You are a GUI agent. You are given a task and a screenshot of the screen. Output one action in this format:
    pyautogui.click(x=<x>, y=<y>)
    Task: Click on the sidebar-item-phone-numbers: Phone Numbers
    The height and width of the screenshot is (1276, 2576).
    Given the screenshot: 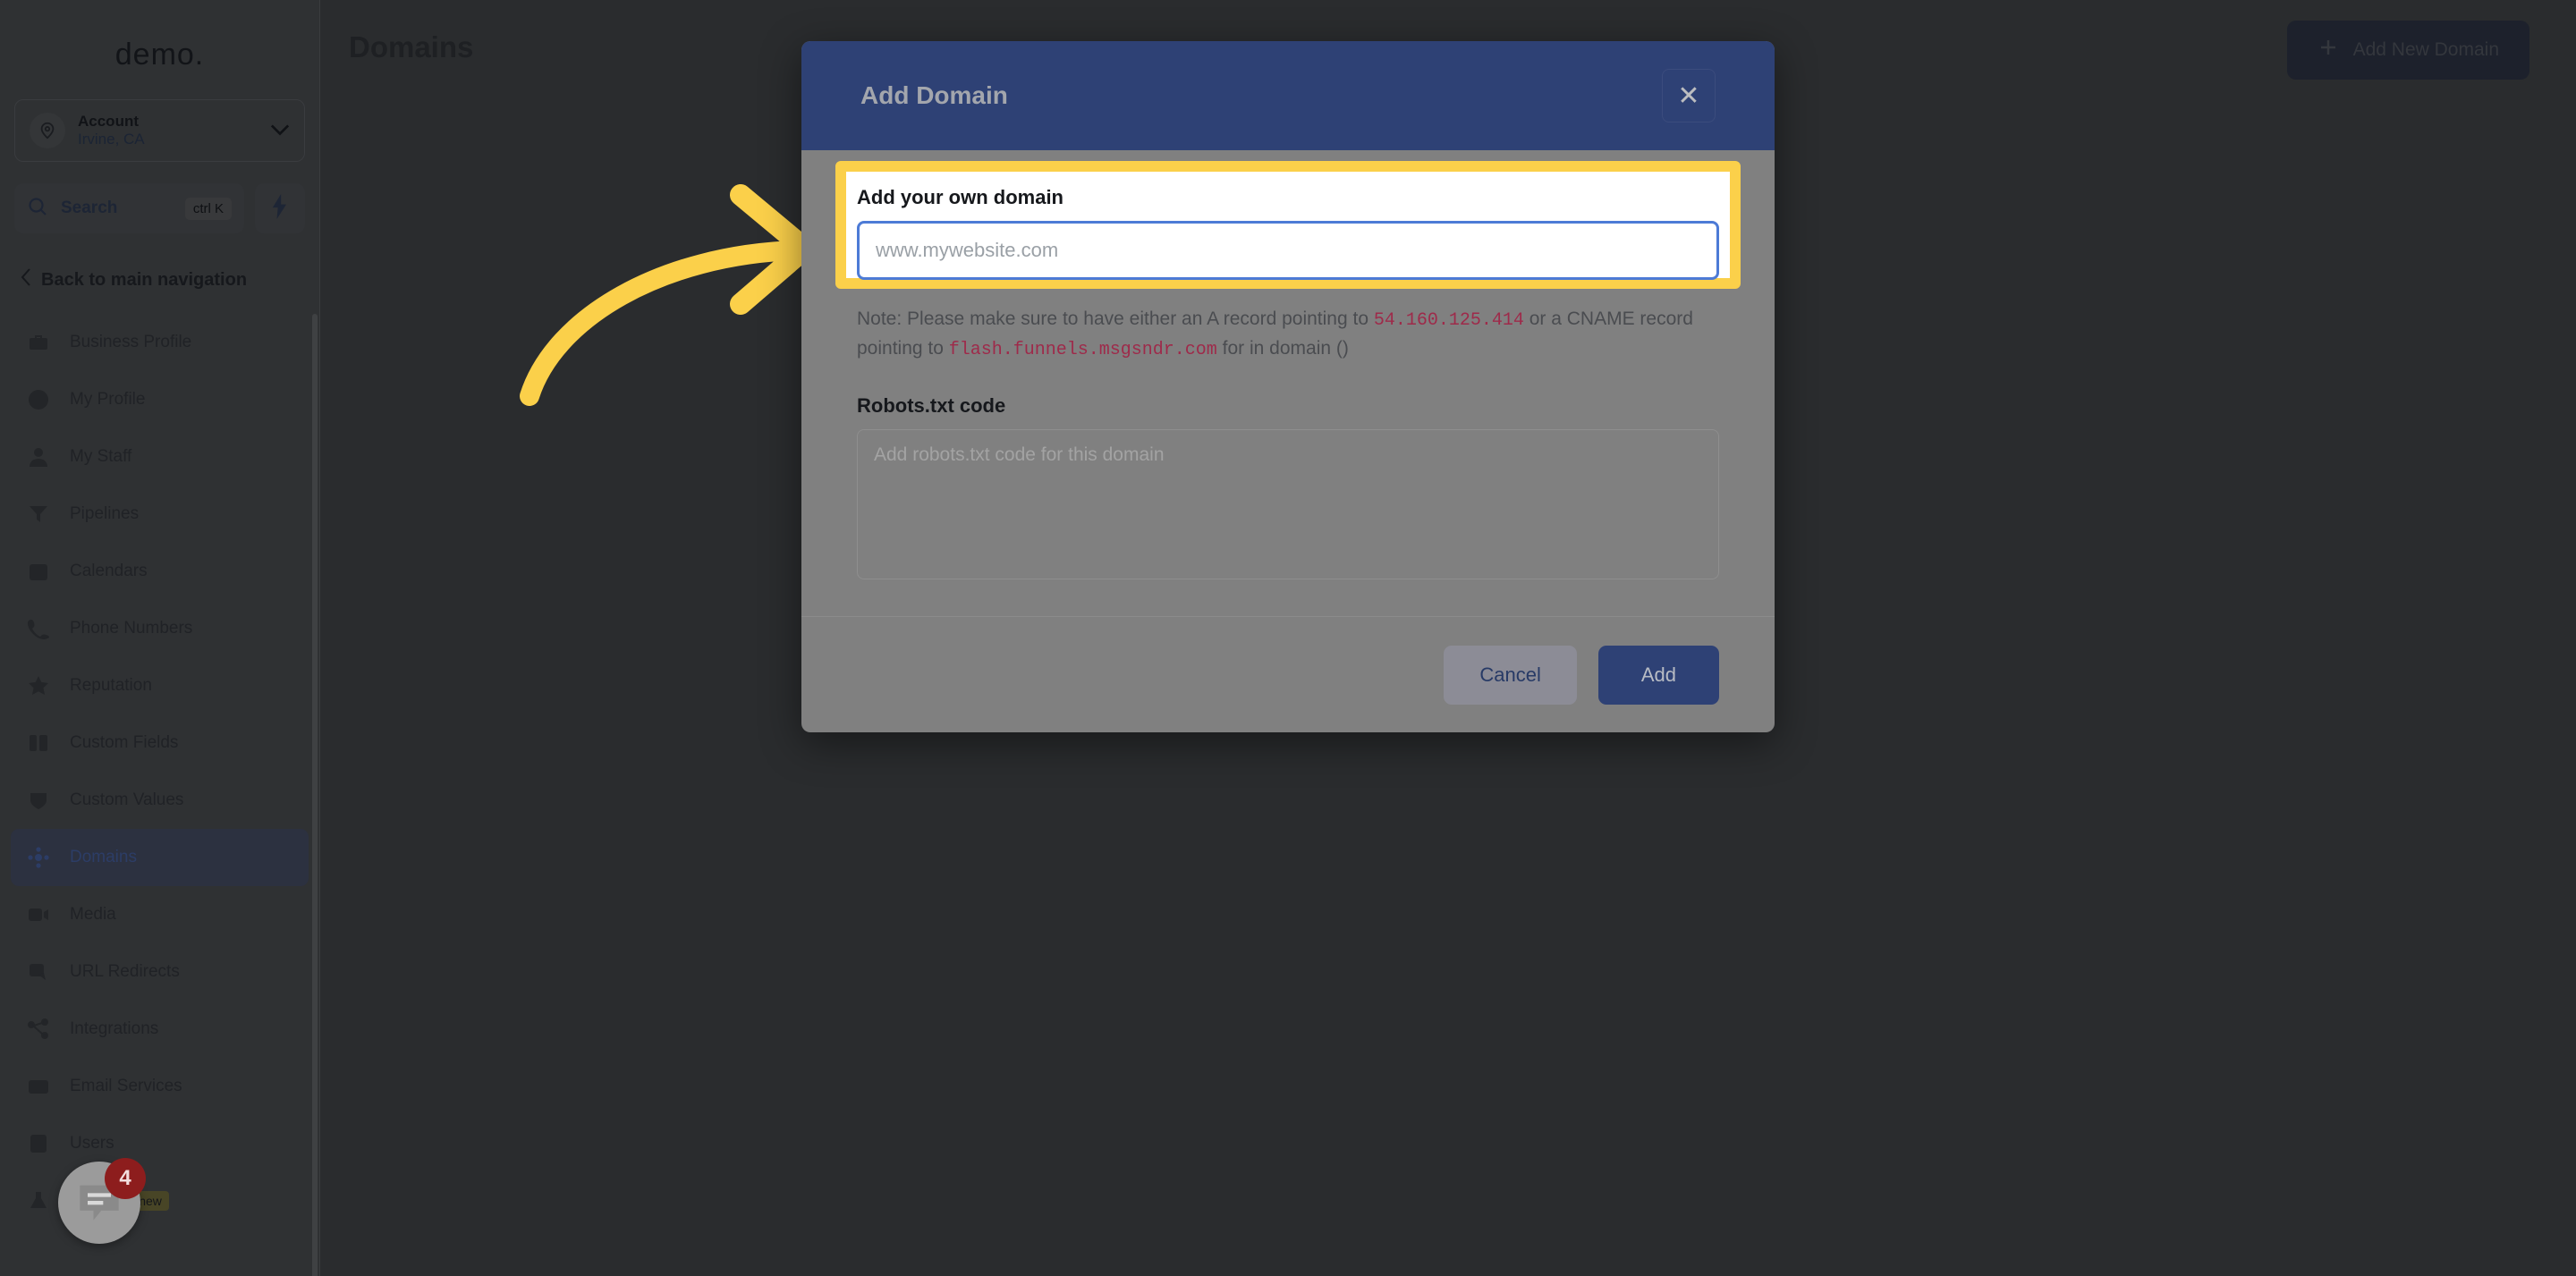 What is the action you would take?
    pyautogui.click(x=160, y=628)
    